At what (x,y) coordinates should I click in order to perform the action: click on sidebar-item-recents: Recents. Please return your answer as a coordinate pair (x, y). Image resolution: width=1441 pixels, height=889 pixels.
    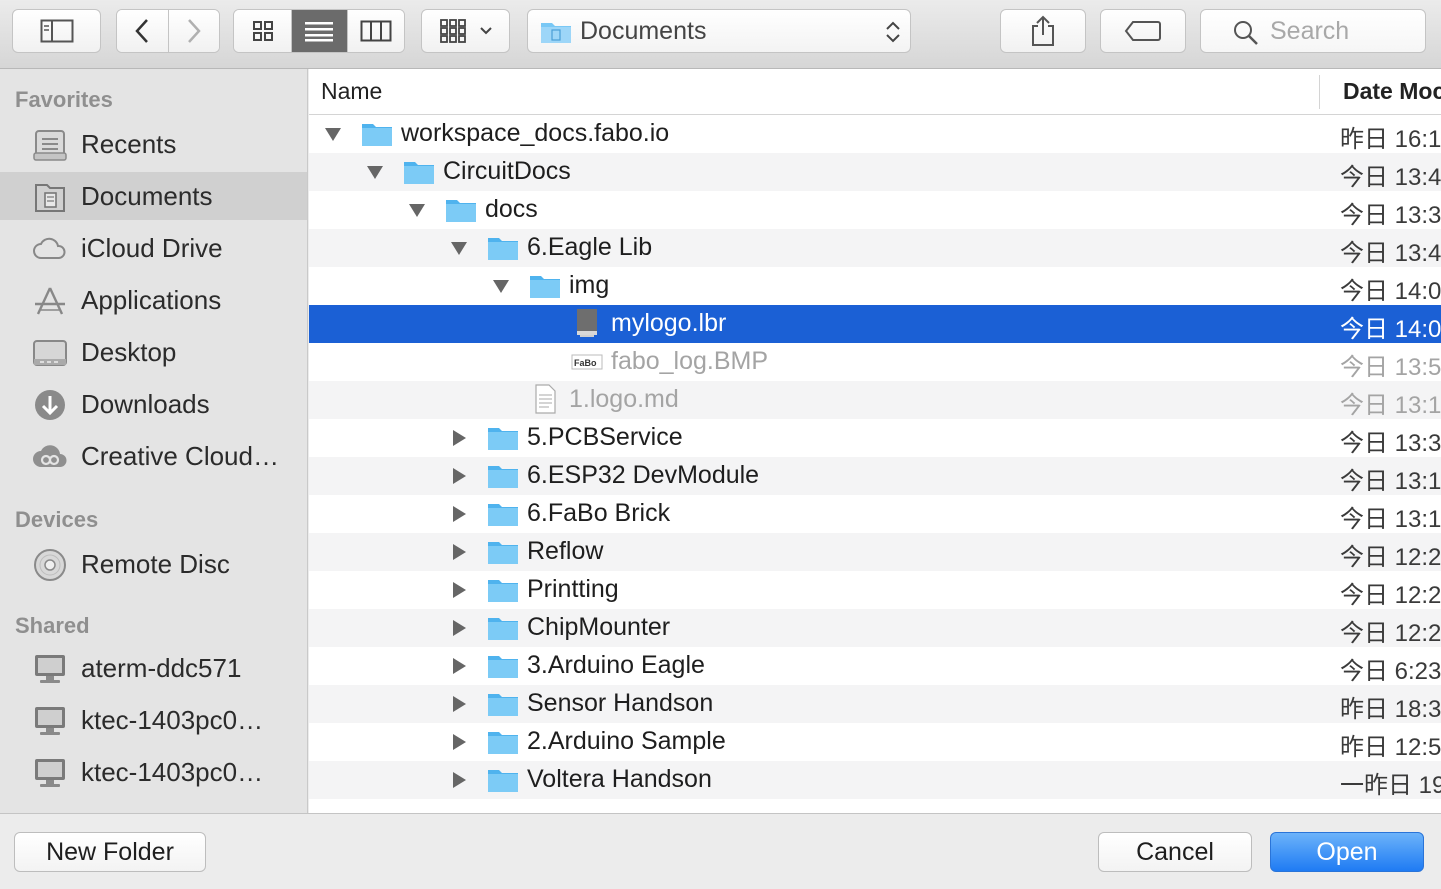
    Looking at the image, I should click on (153, 144).